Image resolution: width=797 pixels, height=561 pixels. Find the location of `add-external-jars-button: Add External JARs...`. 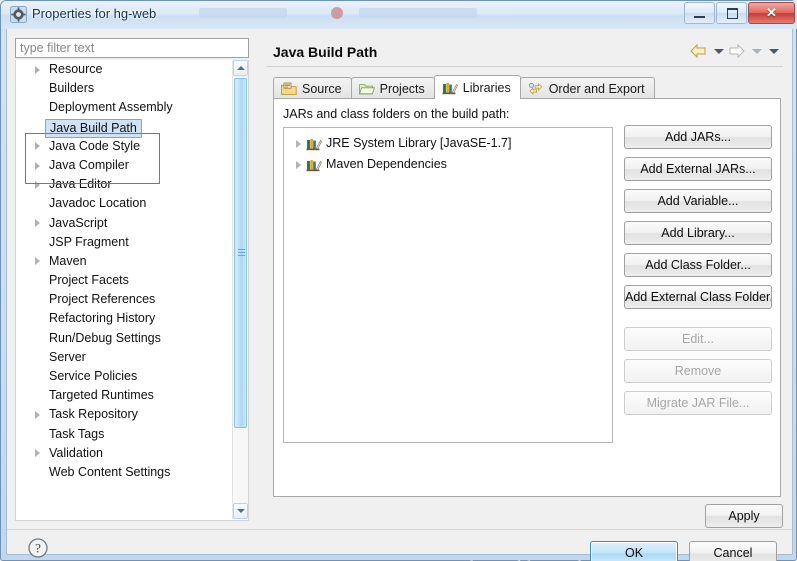

add-external-jars-button: Add External JARs... is located at coordinates (698, 169).